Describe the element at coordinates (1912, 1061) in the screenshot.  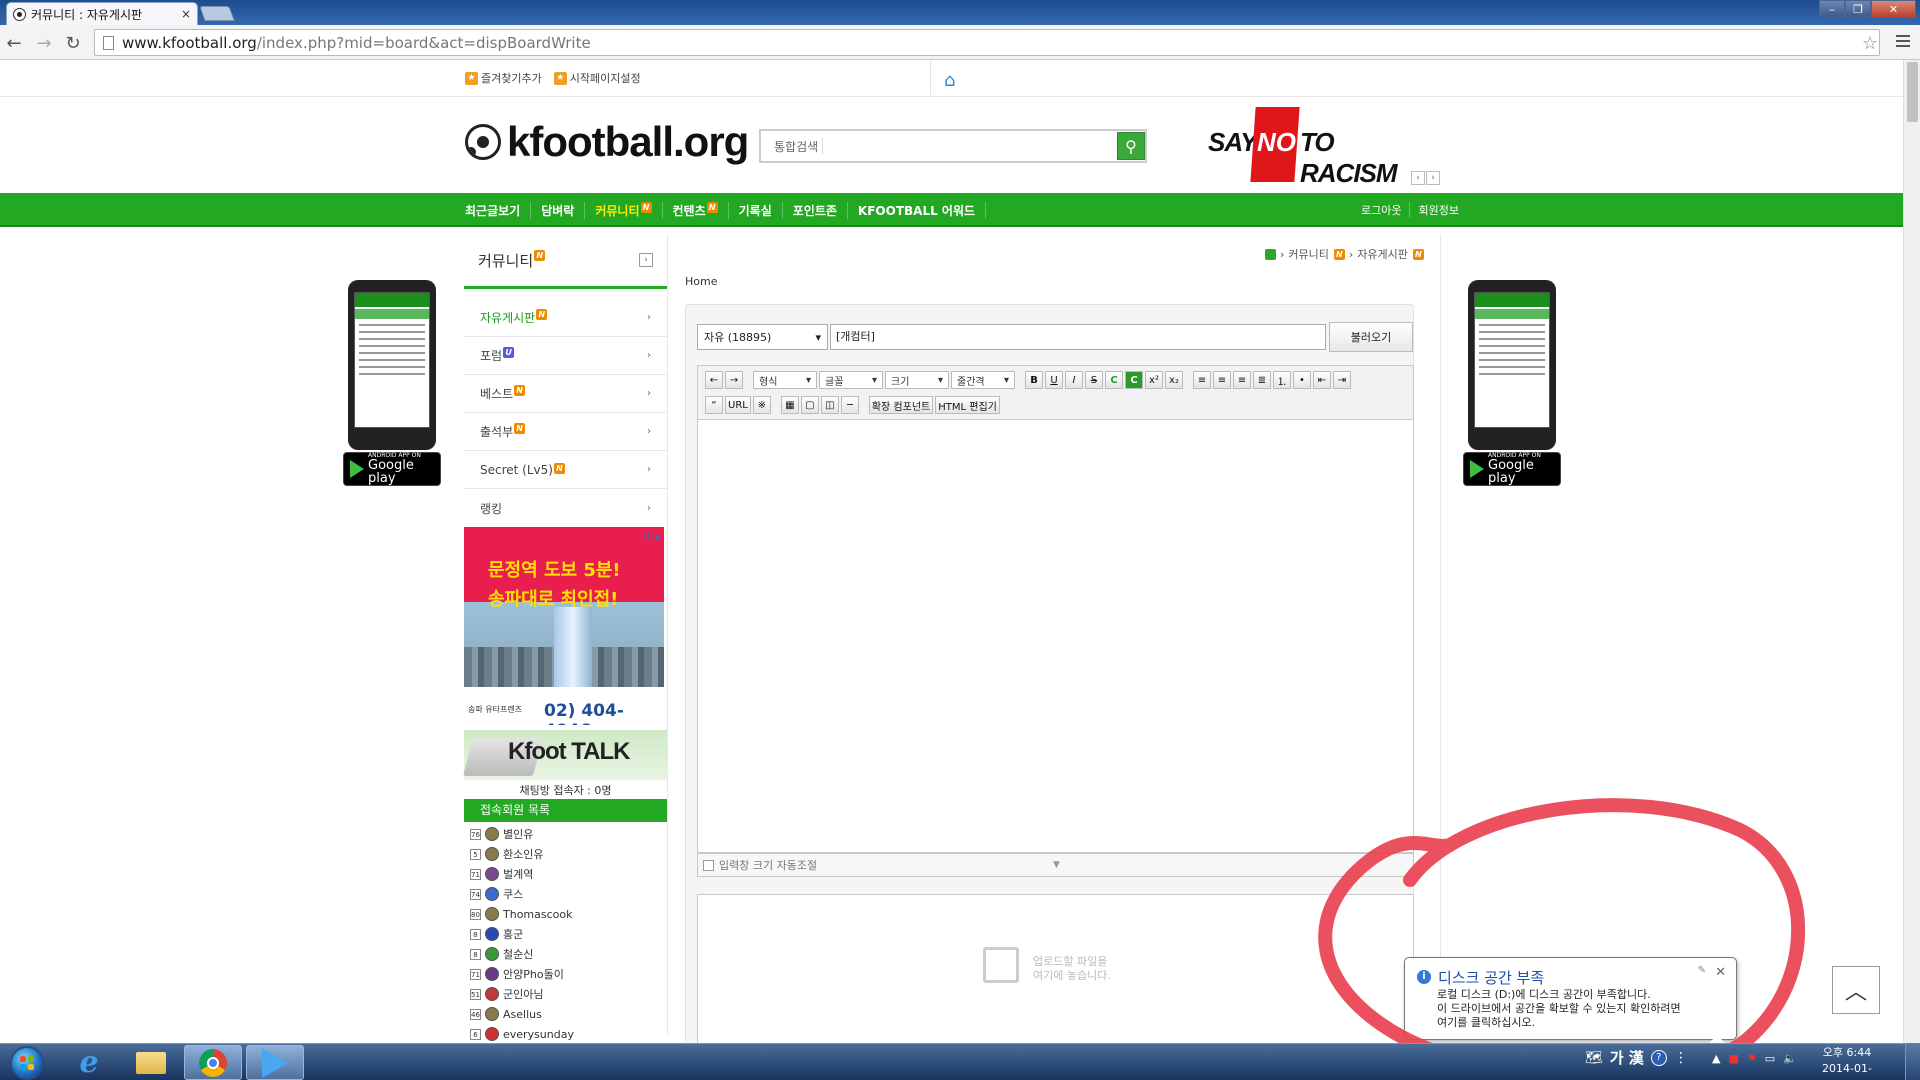
I see `show-desktop-button` at that location.